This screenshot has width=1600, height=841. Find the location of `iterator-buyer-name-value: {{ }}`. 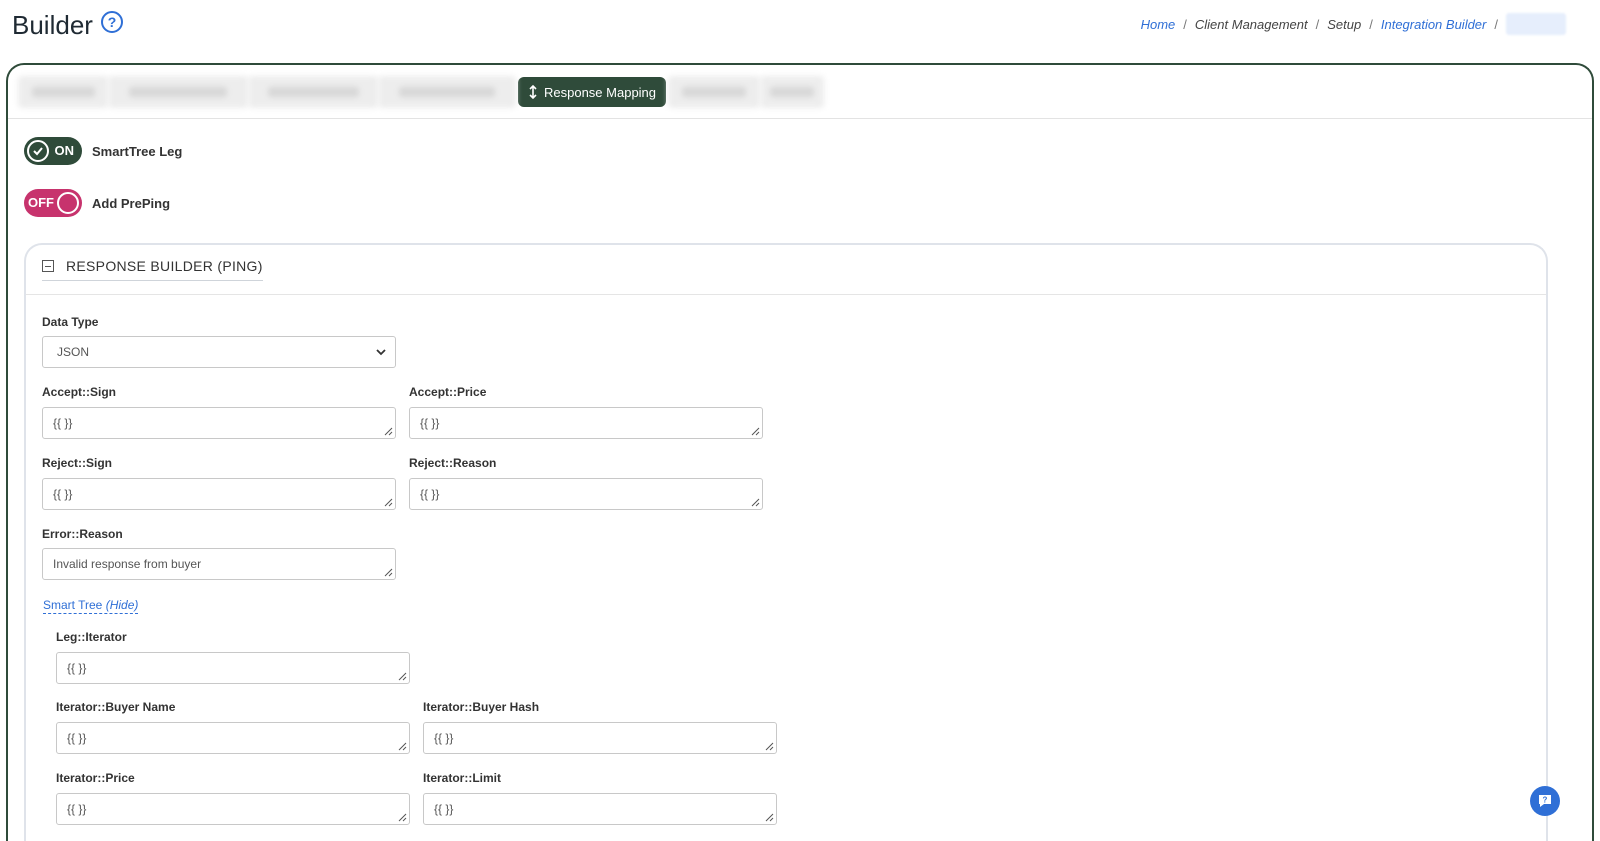

iterator-buyer-name-value: {{ }} is located at coordinates (77, 738).